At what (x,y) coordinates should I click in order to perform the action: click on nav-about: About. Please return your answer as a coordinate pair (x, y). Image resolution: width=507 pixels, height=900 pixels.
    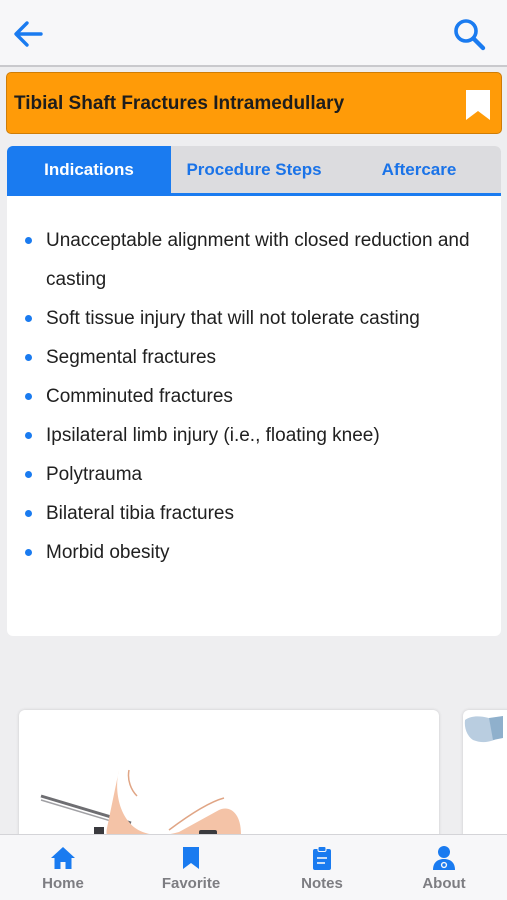
    Looking at the image, I should click on (444, 867).